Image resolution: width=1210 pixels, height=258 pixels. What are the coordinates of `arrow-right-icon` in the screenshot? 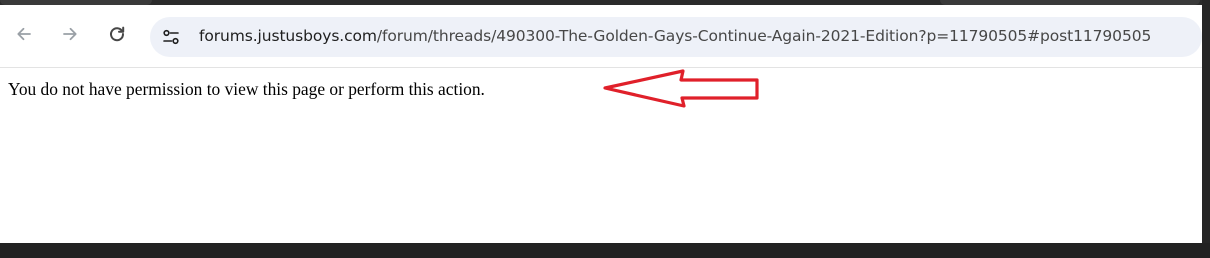 It's located at (70, 34).